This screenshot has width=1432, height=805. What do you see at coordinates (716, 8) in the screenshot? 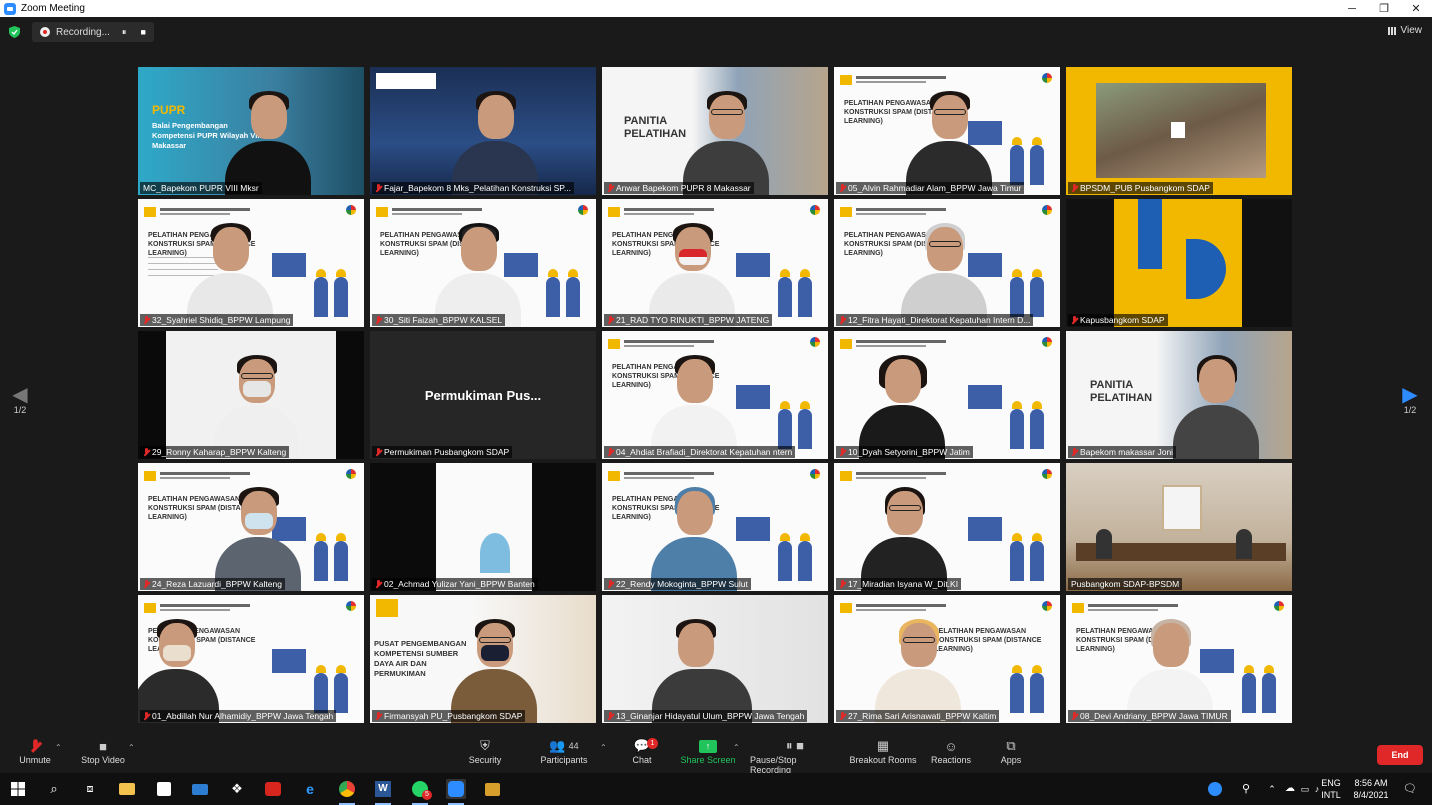
I see `window-titlebar: Zoom Meeting ─ ❐ ✕` at bounding box center [716, 8].